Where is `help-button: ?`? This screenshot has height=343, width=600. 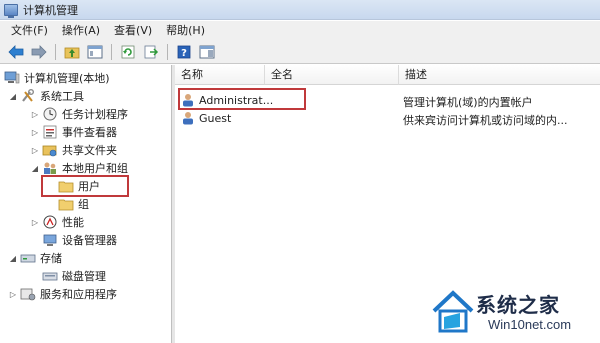 help-button: ? is located at coordinates (184, 52).